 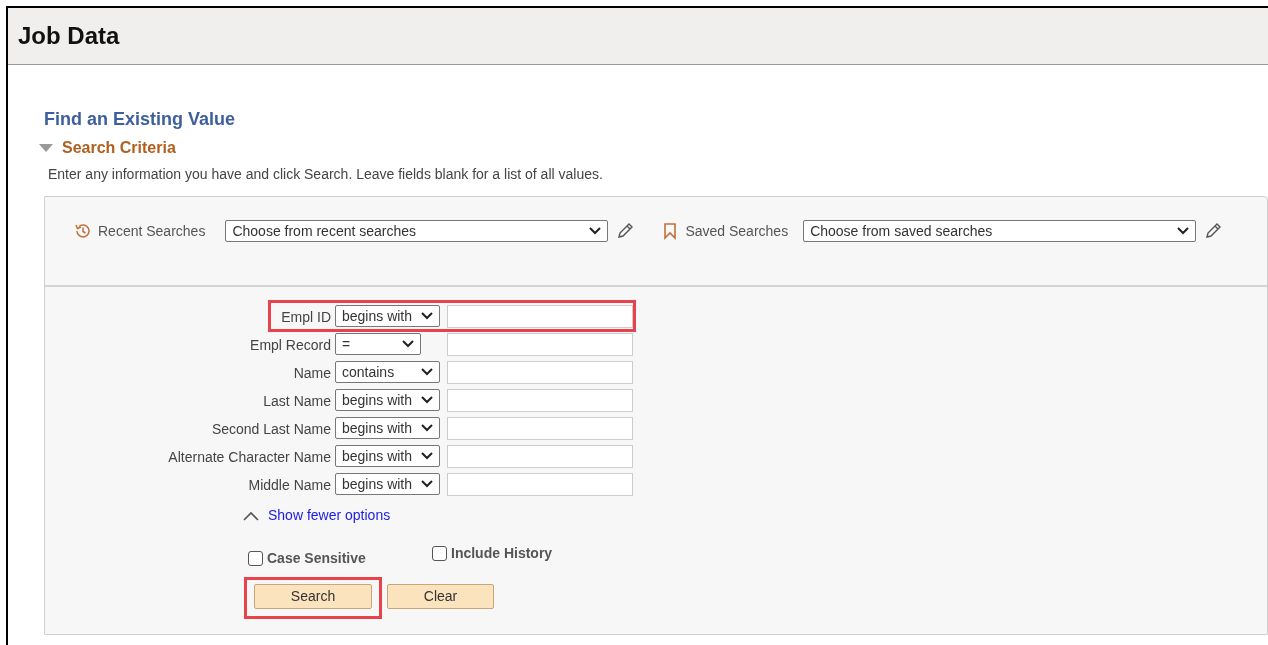 I want to click on page-heading: Find an Existing Value, so click(x=140, y=119).